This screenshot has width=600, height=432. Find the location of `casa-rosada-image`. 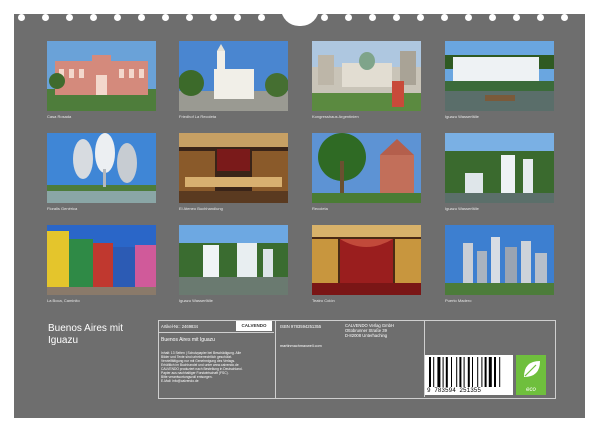

casa-rosada-image is located at coordinates (101, 76).